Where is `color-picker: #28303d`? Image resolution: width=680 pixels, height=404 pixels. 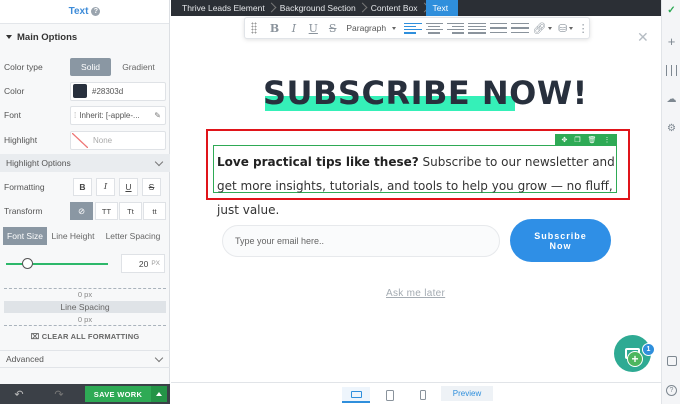 color-picker: #28303d is located at coordinates (118, 91).